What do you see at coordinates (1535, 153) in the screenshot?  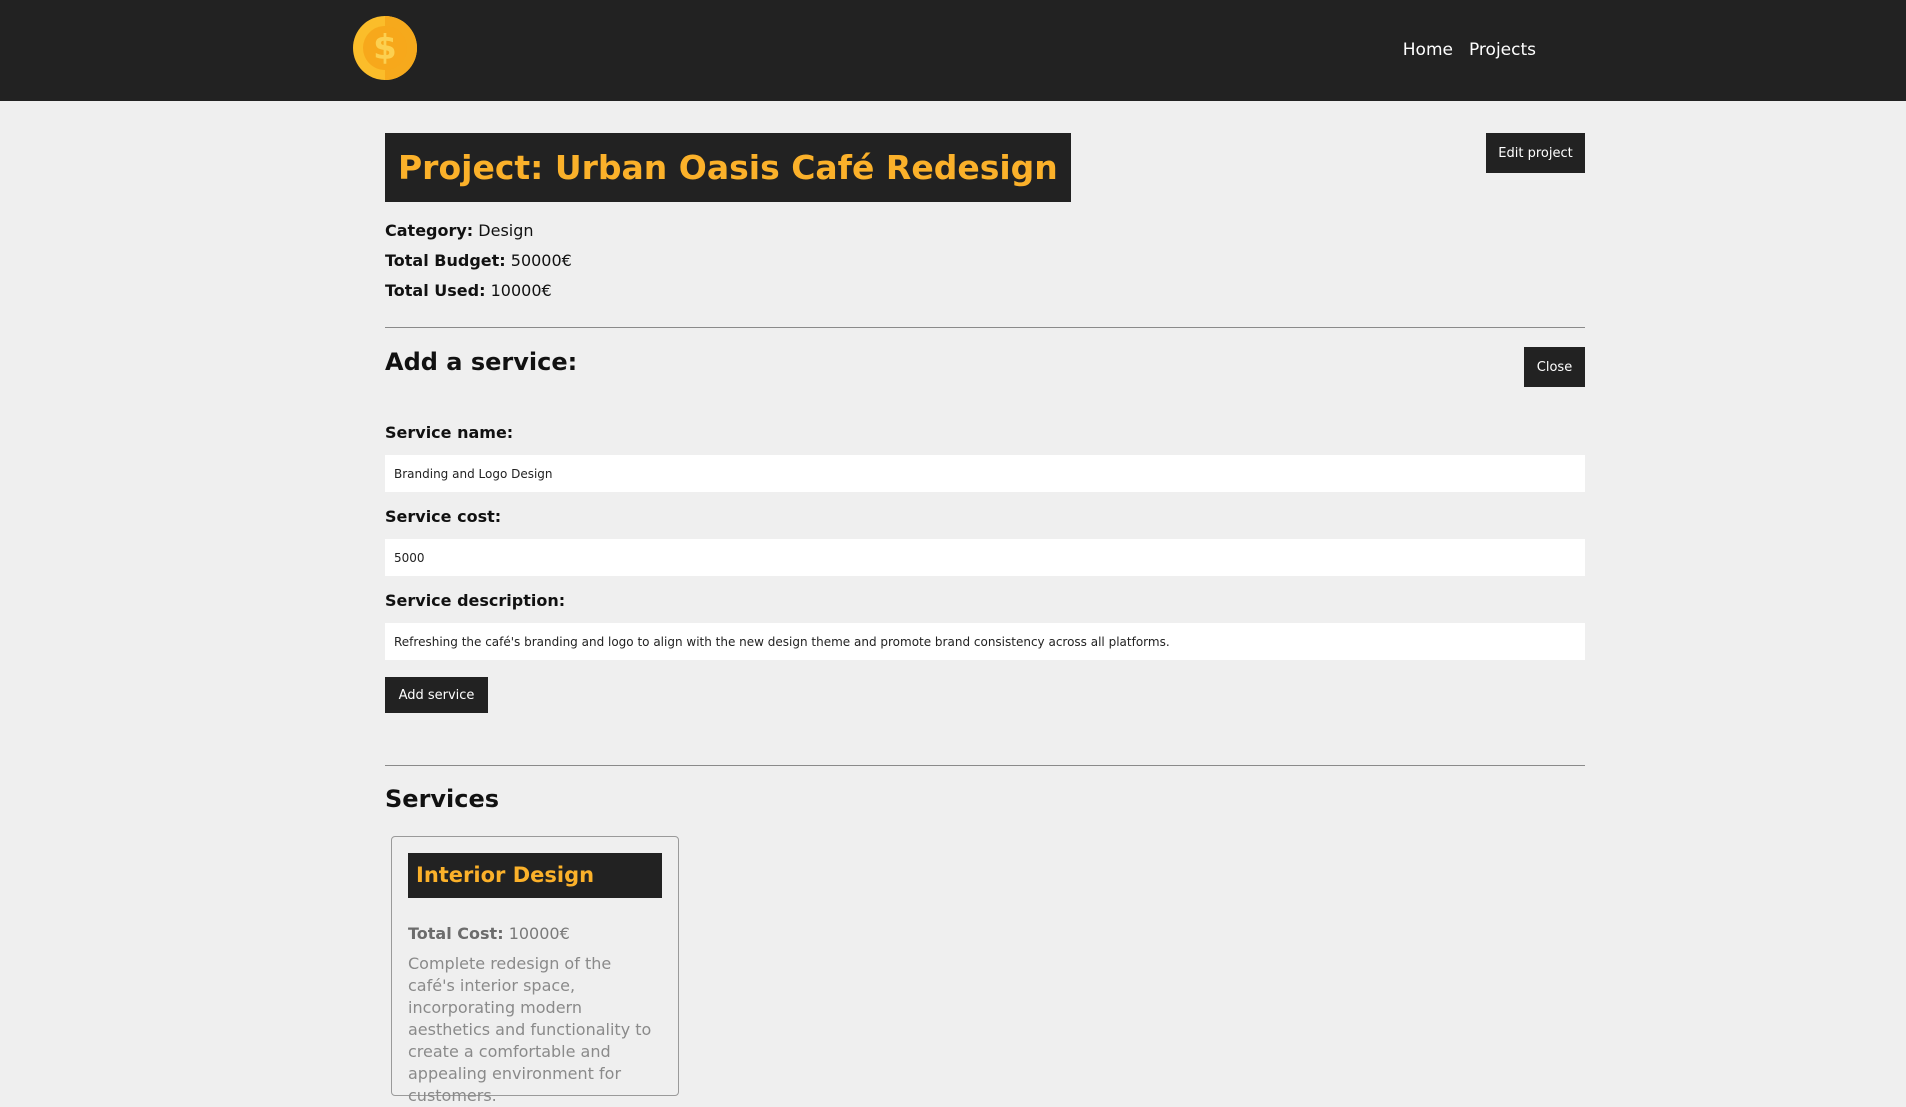 I see `edit-project-button: Edit project` at bounding box center [1535, 153].